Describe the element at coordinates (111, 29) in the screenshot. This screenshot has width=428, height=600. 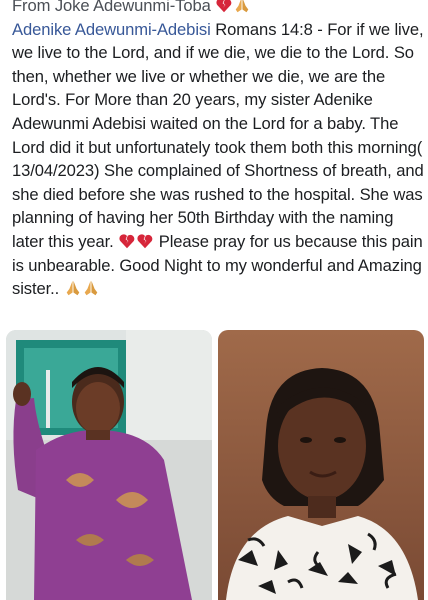
I see `author-link: Adenike Adewunmi-Adebisi` at that location.